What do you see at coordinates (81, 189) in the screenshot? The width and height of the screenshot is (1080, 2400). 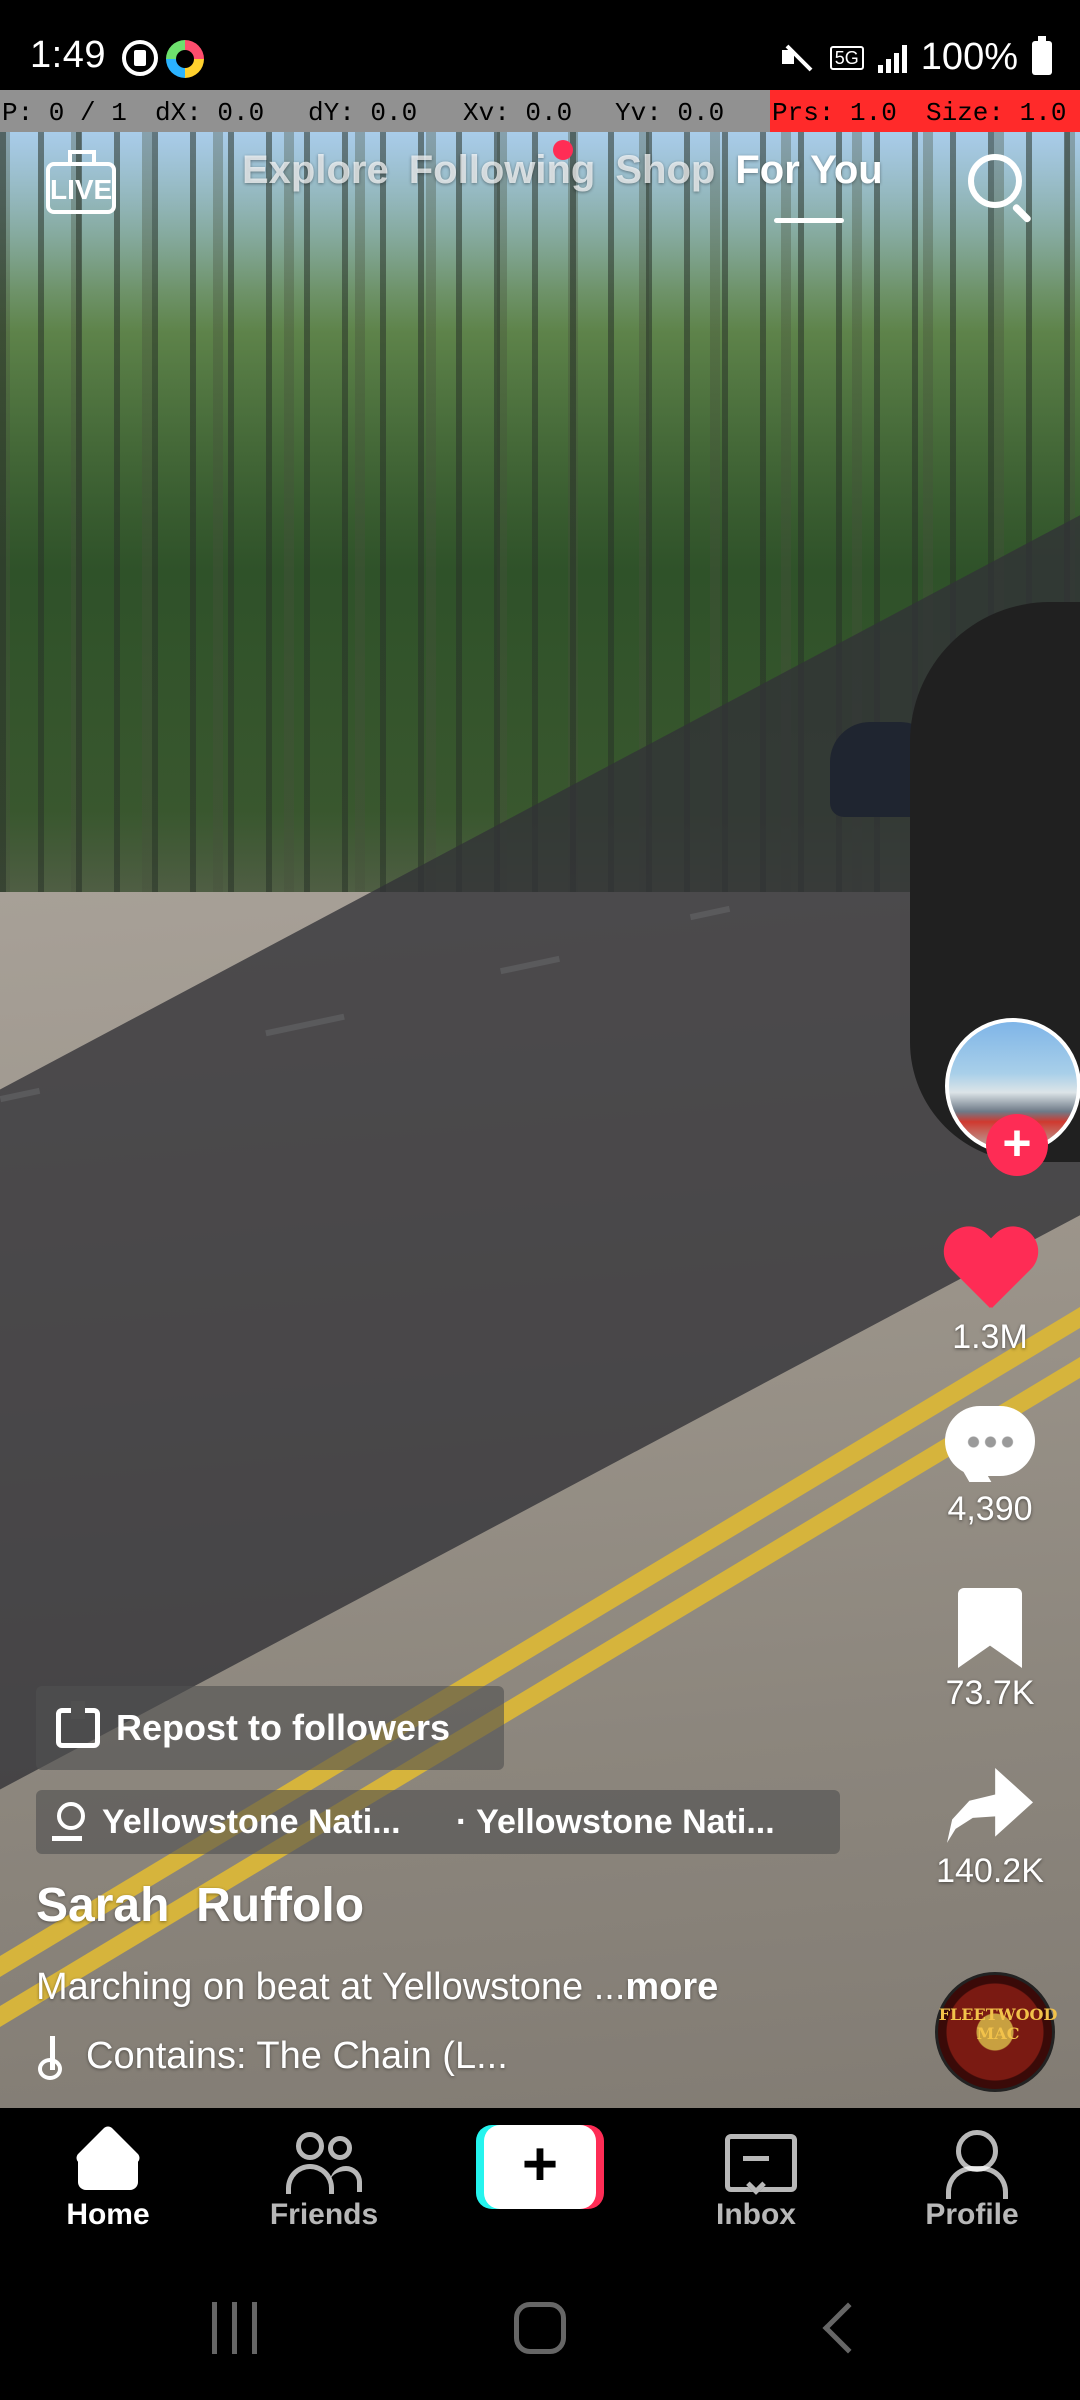 I see `live-label: LIVE` at bounding box center [81, 189].